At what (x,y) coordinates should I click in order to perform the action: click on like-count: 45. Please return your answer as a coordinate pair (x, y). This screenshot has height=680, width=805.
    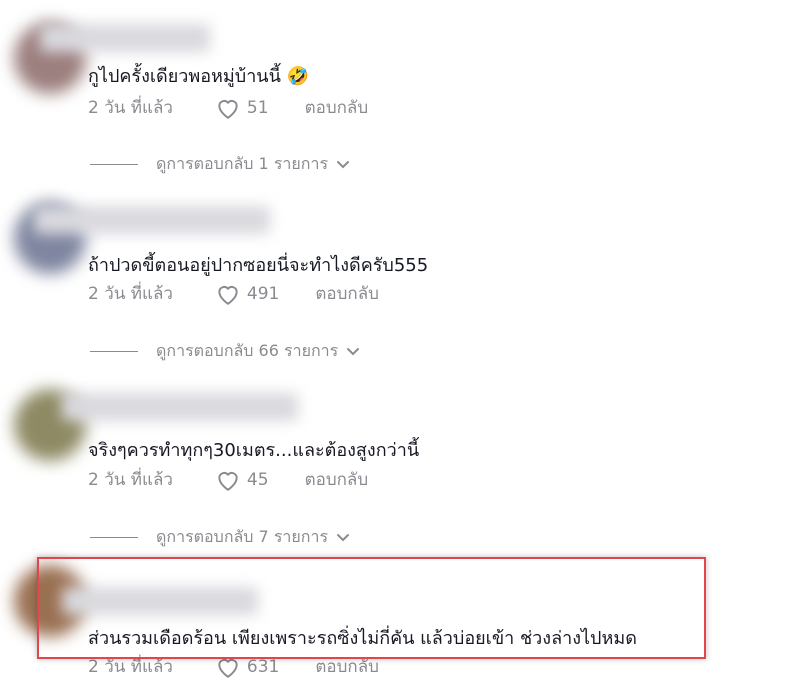
    Looking at the image, I should click on (257, 479).